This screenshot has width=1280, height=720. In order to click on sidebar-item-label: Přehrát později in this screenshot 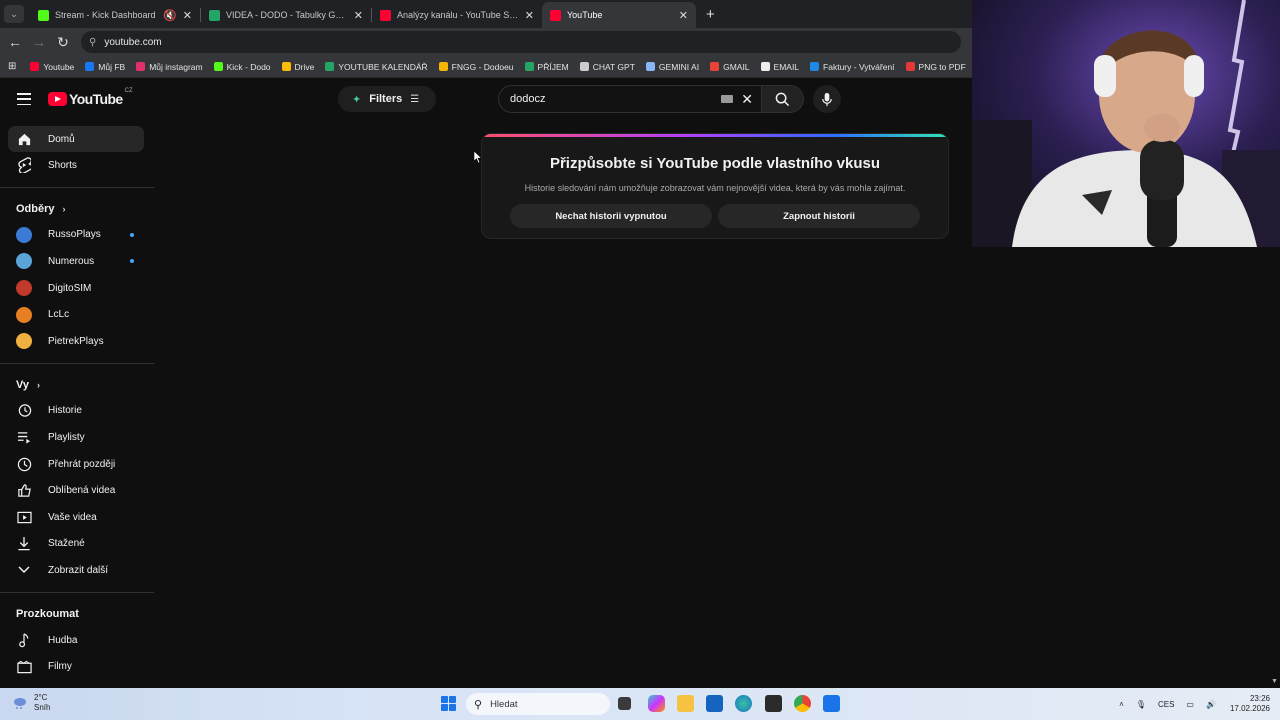, I will do `click(82, 464)`.